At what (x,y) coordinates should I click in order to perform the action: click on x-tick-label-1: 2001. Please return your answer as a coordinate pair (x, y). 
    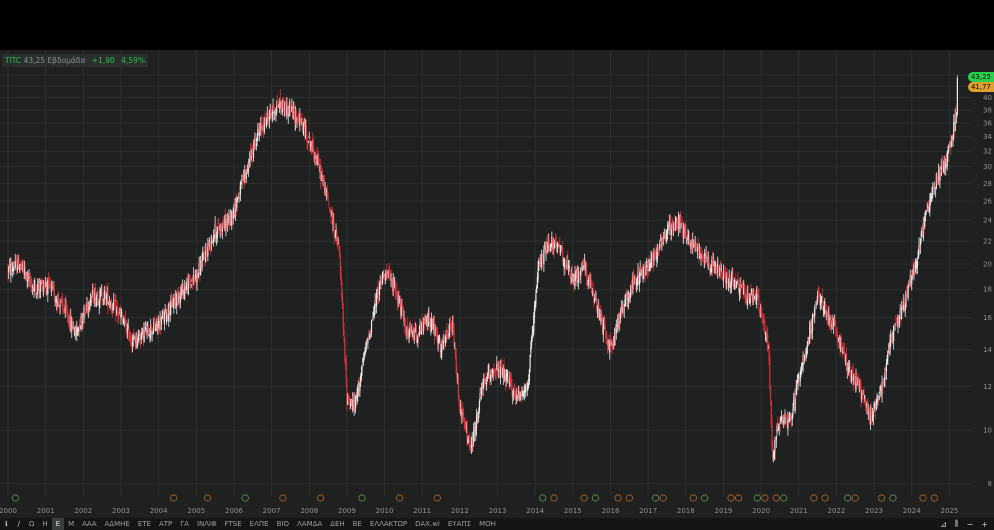
    Looking at the image, I should click on (46, 511).